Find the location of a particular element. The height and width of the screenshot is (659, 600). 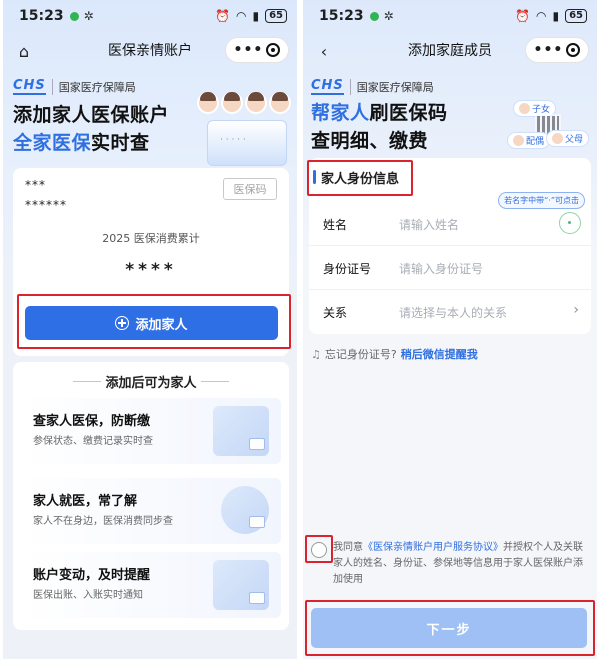

tag-parent: 父母 is located at coordinates (567, 138).